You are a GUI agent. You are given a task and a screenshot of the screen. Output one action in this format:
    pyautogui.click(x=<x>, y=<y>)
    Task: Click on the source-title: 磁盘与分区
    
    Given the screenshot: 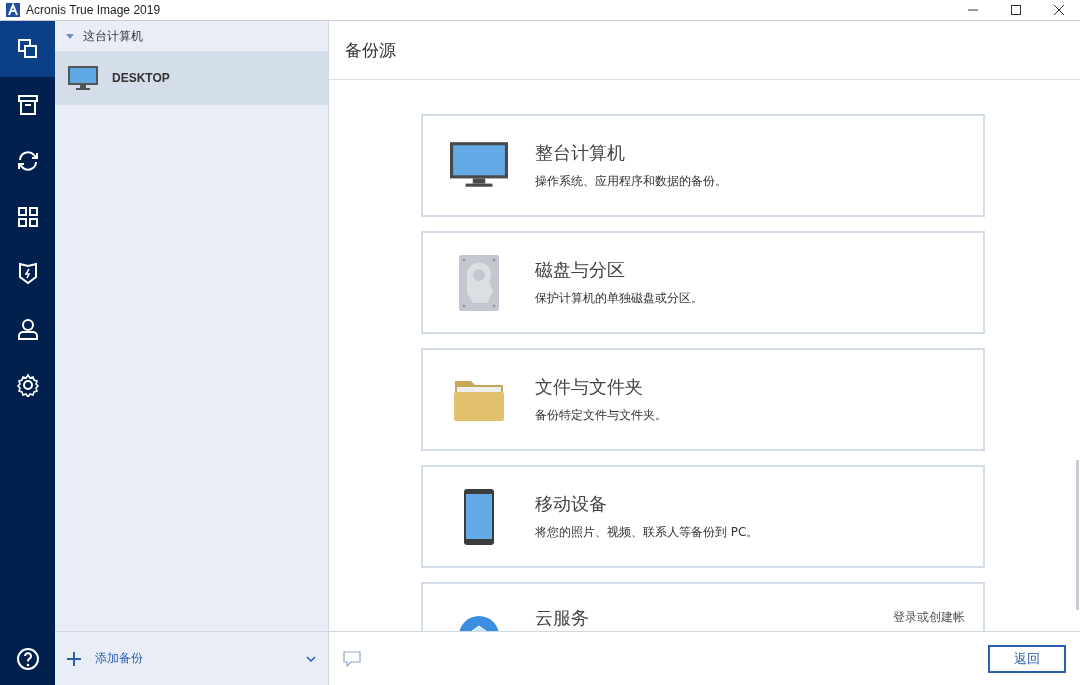 What is the action you would take?
    pyautogui.click(x=580, y=270)
    